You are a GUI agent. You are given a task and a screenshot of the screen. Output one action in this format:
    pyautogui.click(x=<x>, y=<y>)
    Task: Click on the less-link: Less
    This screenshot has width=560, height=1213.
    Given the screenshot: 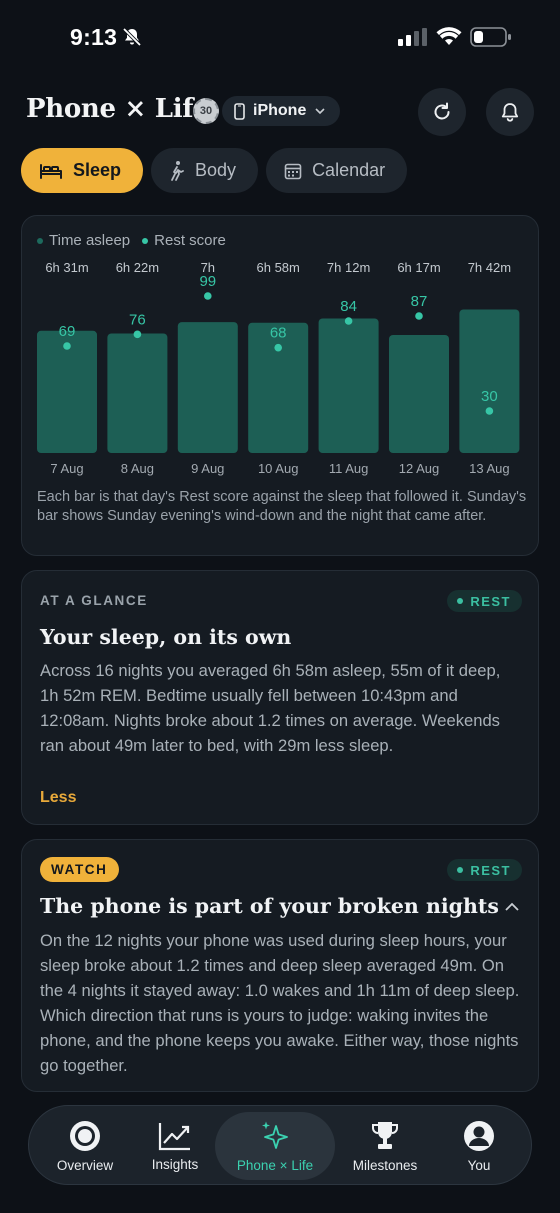 What is the action you would take?
    pyautogui.click(x=58, y=798)
    